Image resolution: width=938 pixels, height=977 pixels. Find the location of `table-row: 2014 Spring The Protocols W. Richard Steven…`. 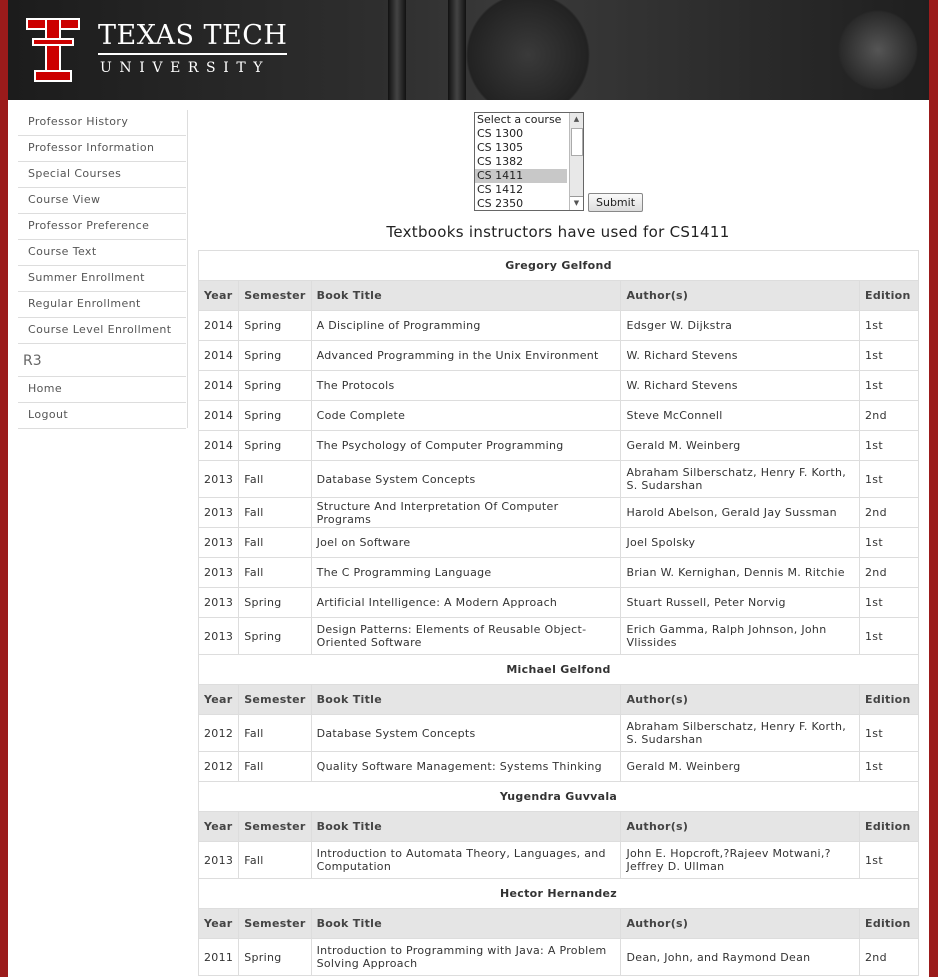

table-row: 2014 Spring The Protocols W. Richard Steven… is located at coordinates (558, 385).